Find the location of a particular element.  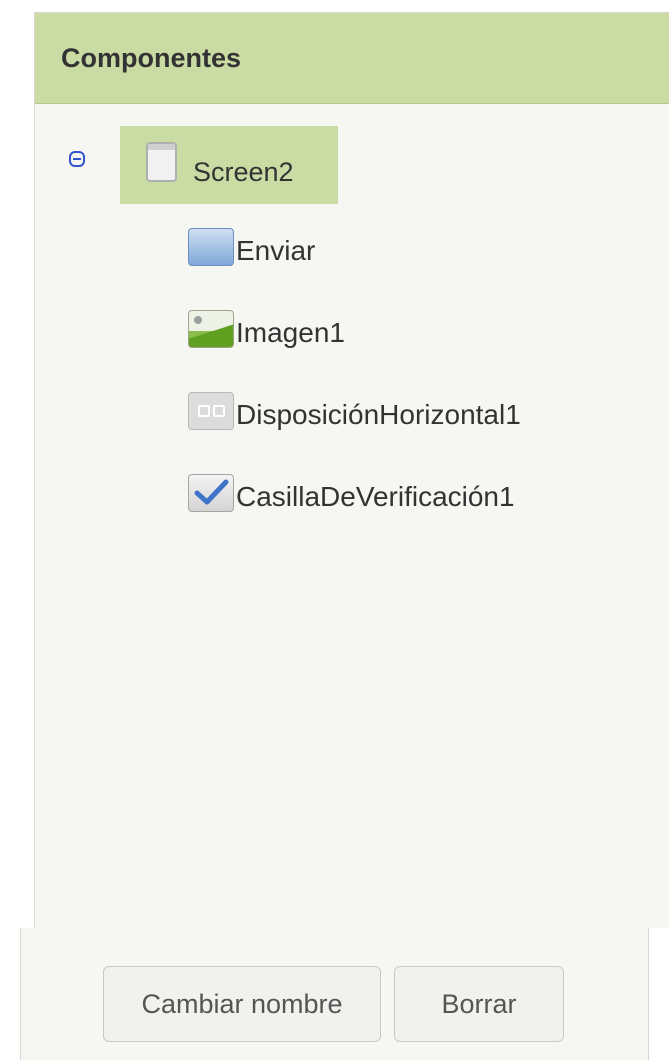

horizontal-arrangement-icon is located at coordinates (211, 411).